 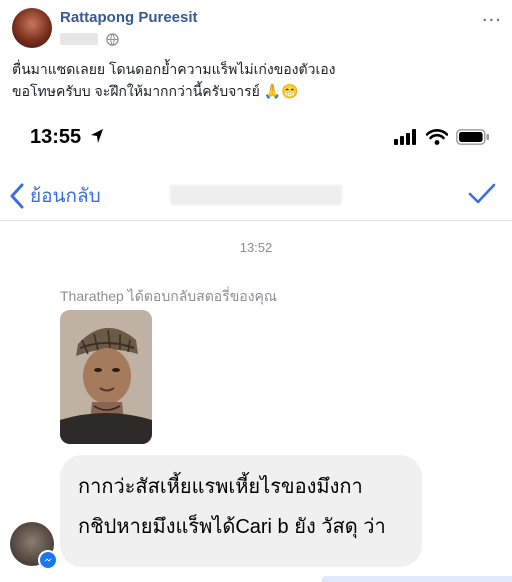 I want to click on message-line-1: กากว่ะสัสเหี้ยแรพเหี้ยไรของมึงกา, so click(x=220, y=487).